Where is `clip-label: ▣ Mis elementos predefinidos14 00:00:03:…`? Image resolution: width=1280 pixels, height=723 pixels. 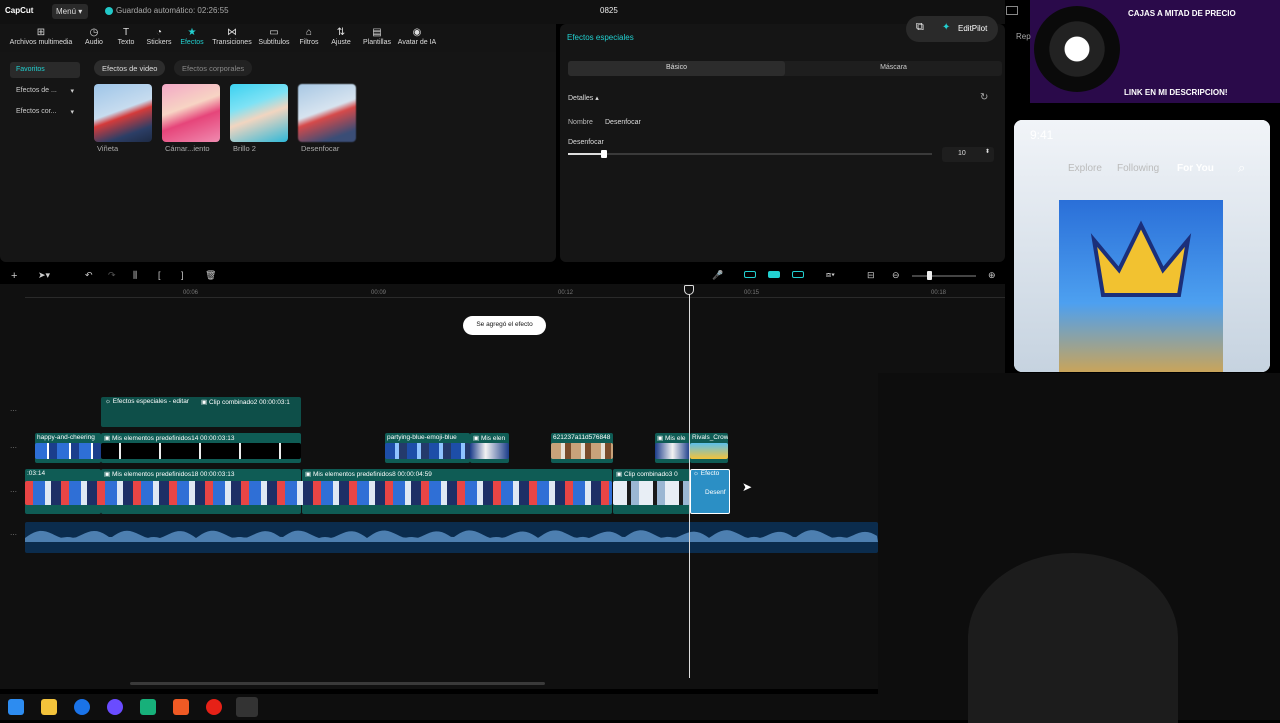 clip-label: ▣ Mis elementos predefinidos14 00:00:03:… is located at coordinates (169, 438).